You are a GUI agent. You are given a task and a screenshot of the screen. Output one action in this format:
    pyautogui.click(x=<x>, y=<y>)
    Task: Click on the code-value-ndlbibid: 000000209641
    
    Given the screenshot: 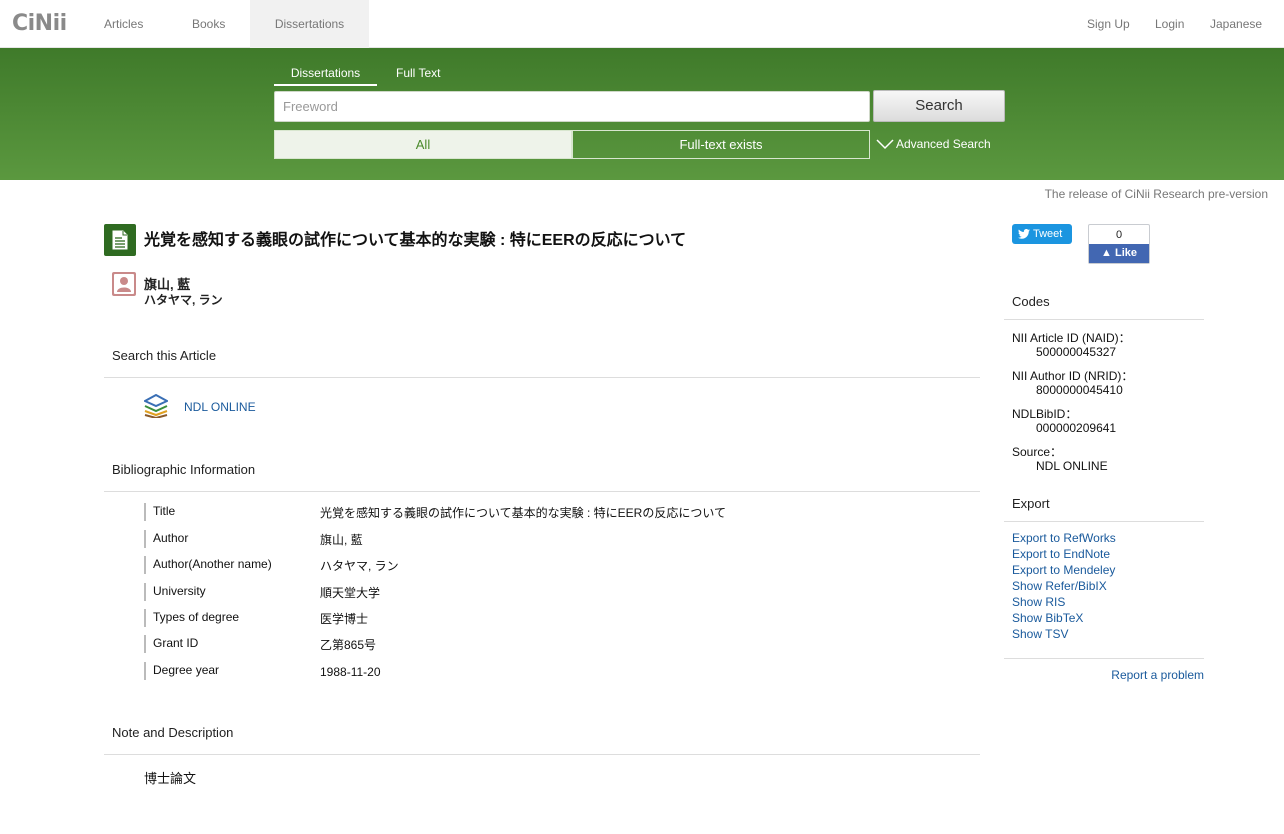 What is the action you would take?
    pyautogui.click(x=1076, y=428)
    